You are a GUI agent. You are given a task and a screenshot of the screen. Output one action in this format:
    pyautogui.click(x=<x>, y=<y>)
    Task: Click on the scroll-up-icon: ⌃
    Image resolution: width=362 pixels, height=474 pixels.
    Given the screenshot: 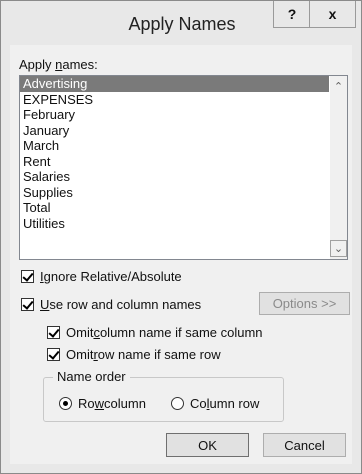 What is the action you would take?
    pyautogui.click(x=338, y=86)
    